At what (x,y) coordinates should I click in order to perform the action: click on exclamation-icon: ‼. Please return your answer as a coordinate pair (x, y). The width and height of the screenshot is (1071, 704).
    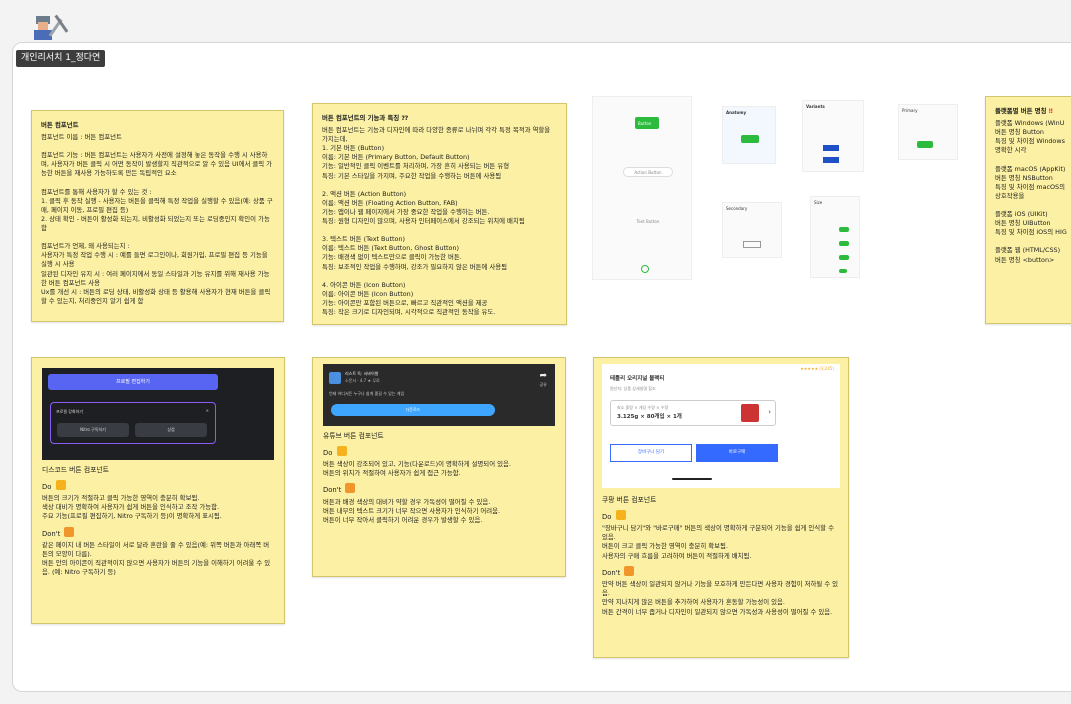
    Looking at the image, I should click on (1050, 111).